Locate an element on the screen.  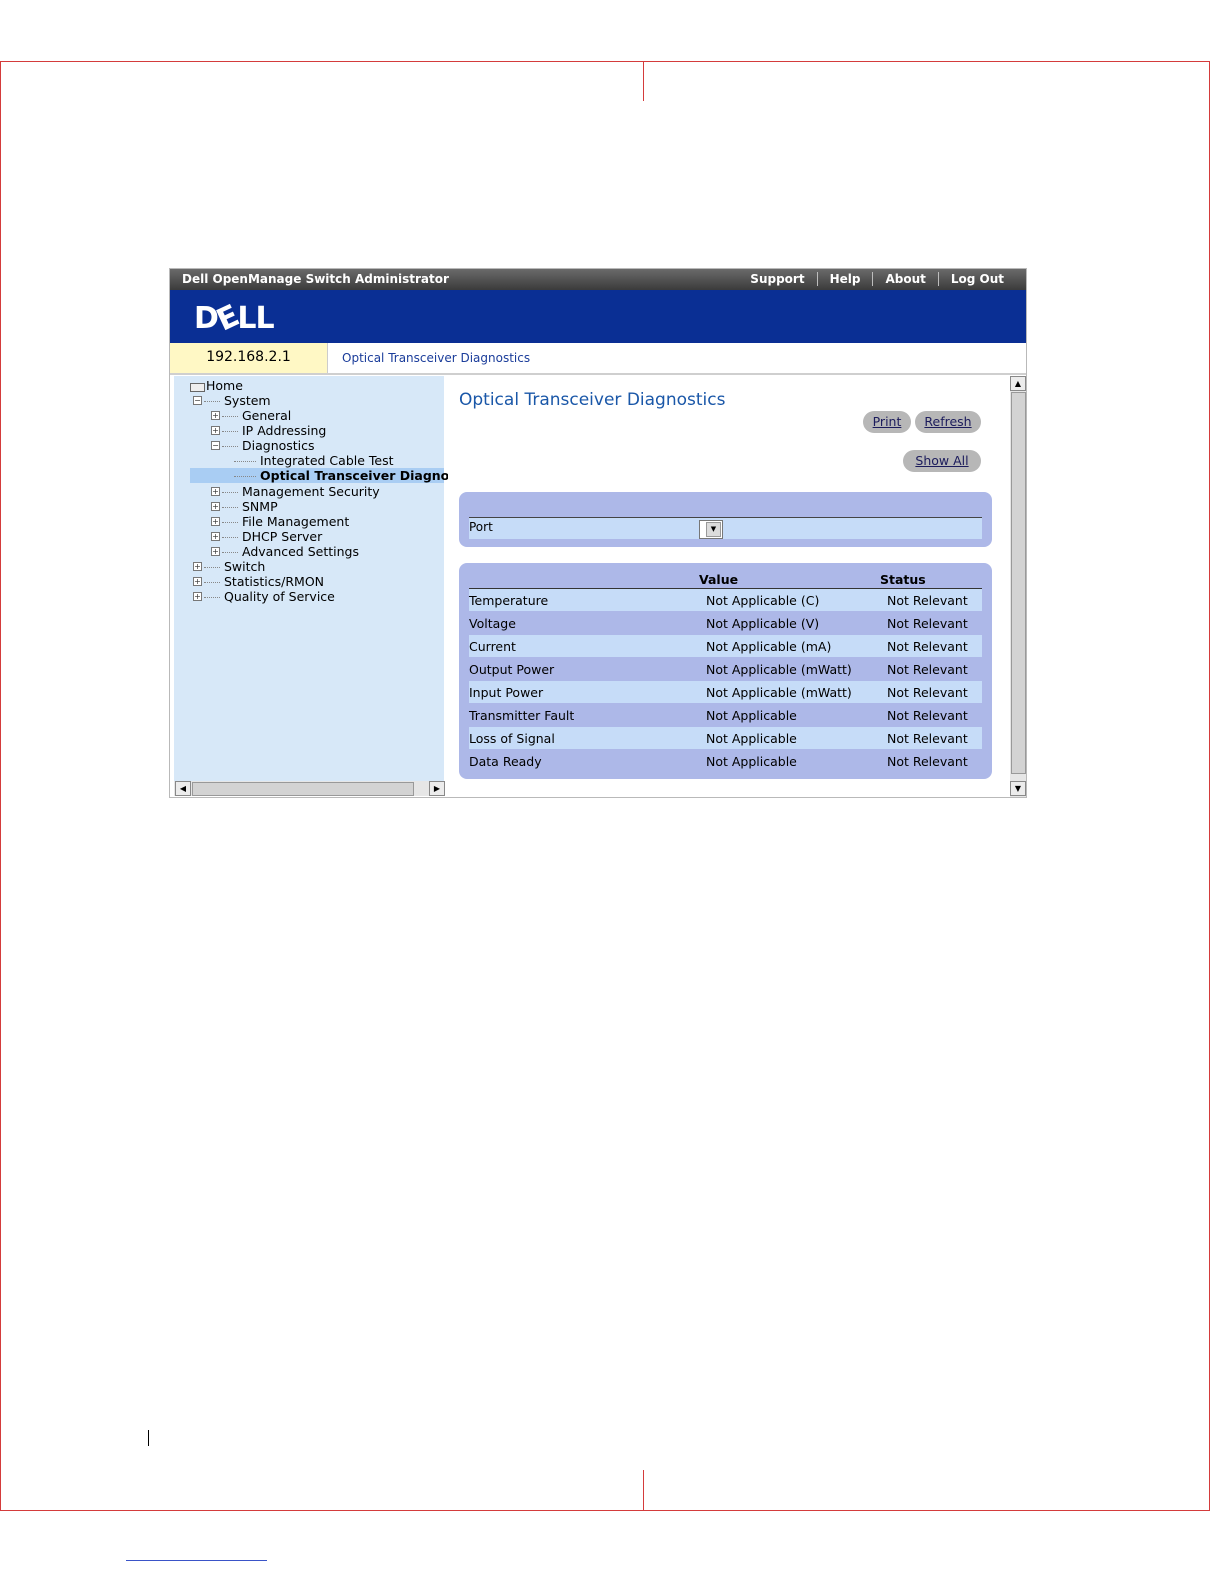
row-label: Temperature is located at coordinates (509, 600).